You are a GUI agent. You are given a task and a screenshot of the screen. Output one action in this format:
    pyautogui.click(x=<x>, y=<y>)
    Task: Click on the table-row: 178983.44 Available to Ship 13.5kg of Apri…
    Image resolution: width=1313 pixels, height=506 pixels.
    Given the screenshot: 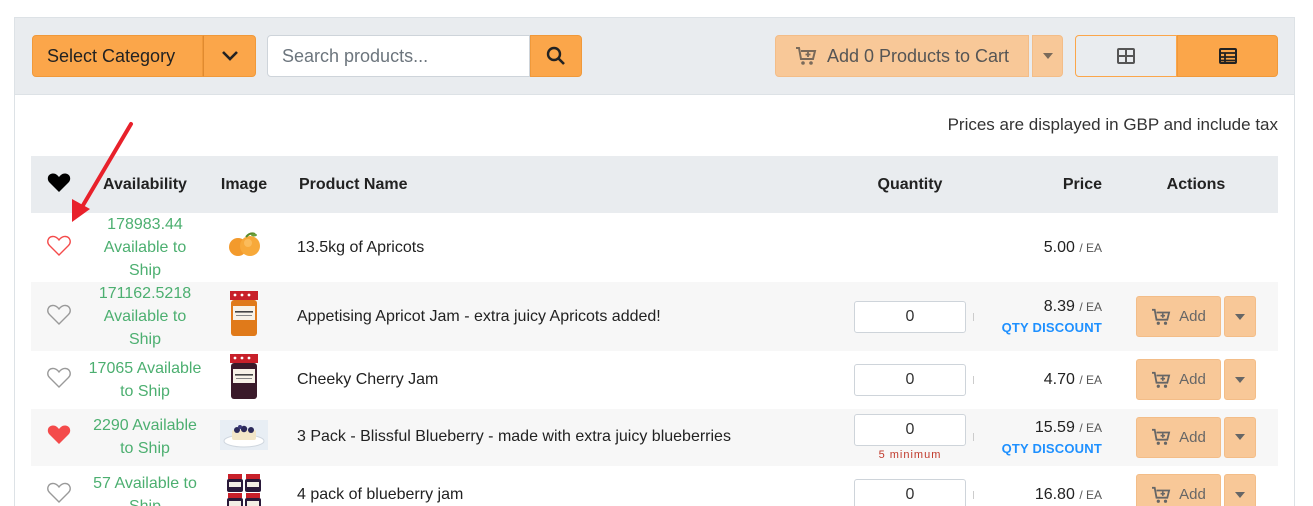 What is the action you would take?
    pyautogui.click(x=654, y=247)
    